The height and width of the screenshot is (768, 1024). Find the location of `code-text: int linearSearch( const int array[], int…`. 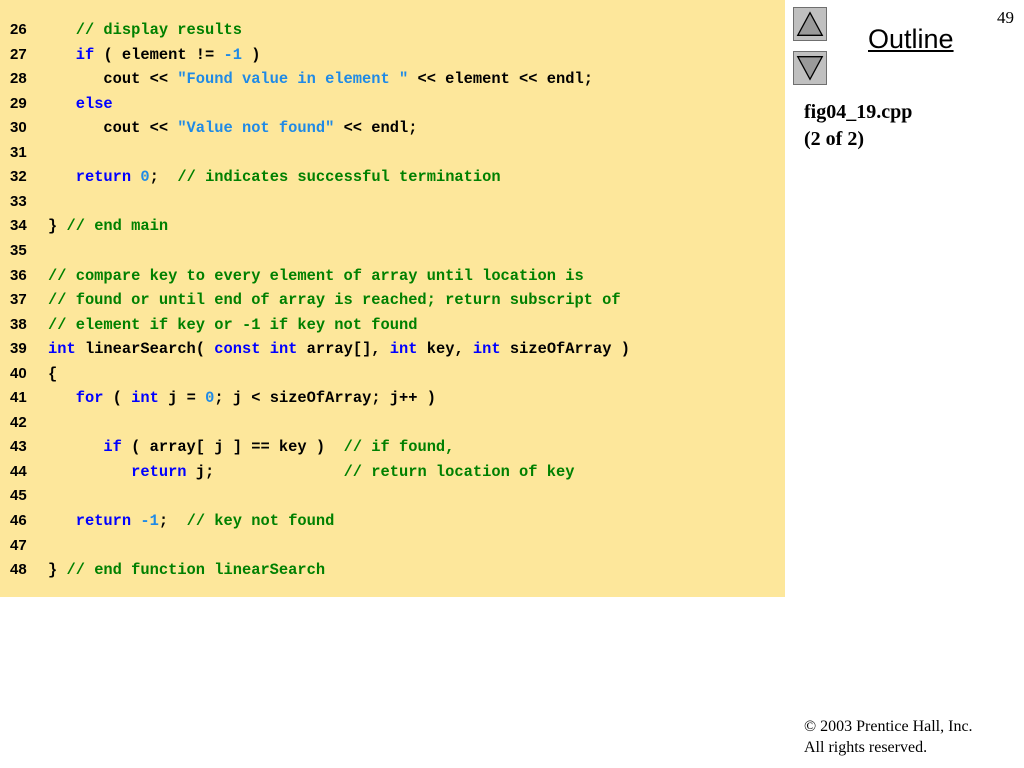

code-text: int linearSearch( const int array[], int… is located at coordinates (339, 349).